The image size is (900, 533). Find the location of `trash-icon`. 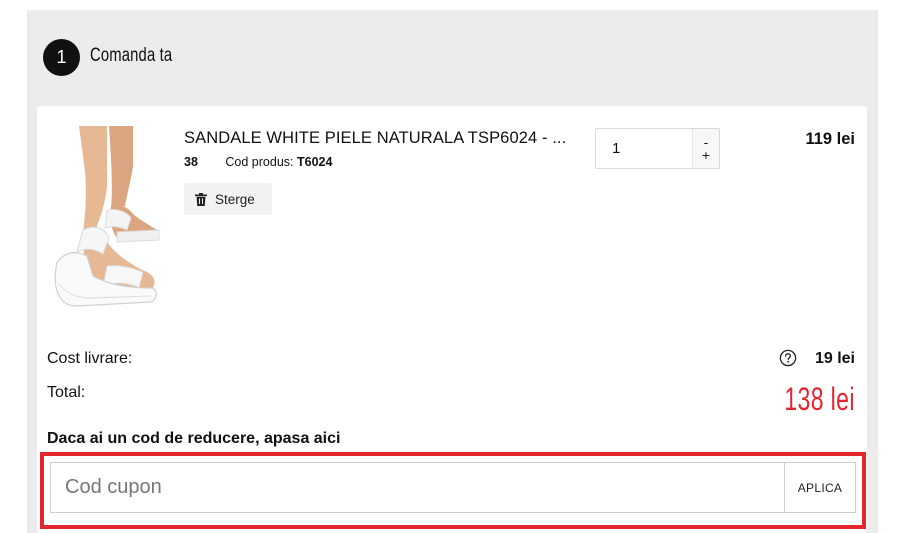

trash-icon is located at coordinates (201, 199).